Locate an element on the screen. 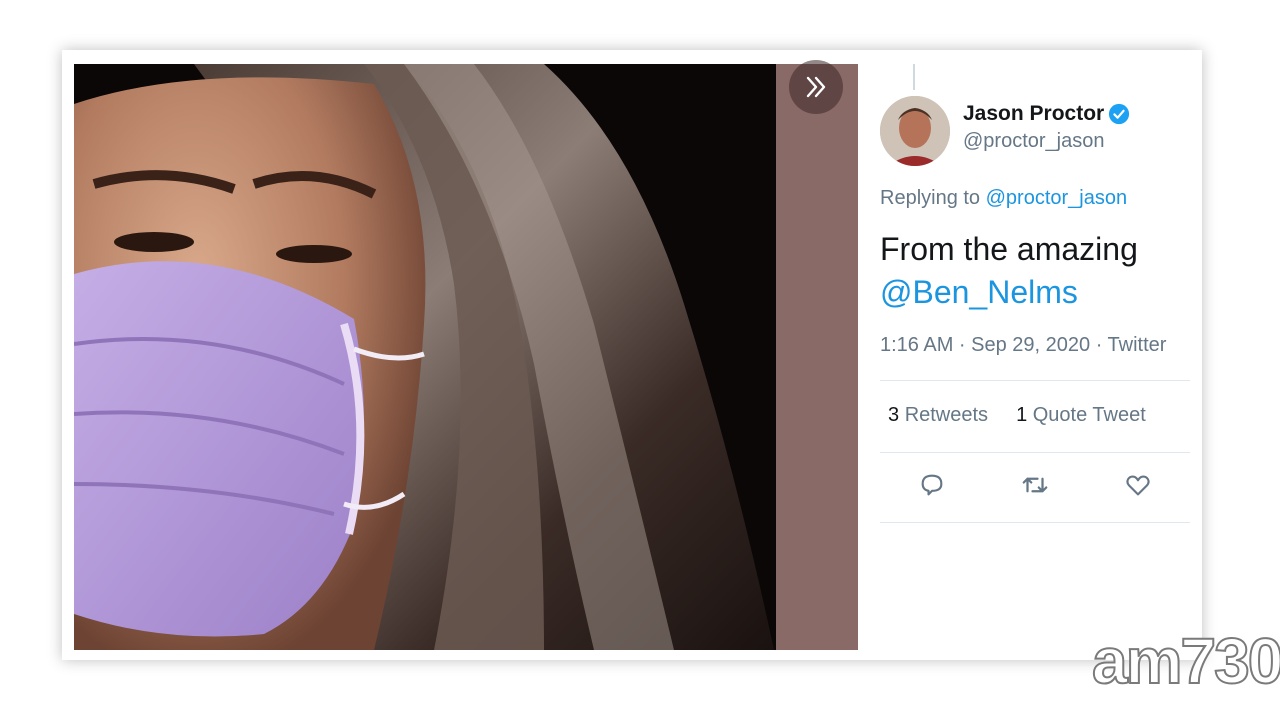 This screenshot has height=709, width=1280. author-name-row: Jason Proctor is located at coordinates (1046, 114).